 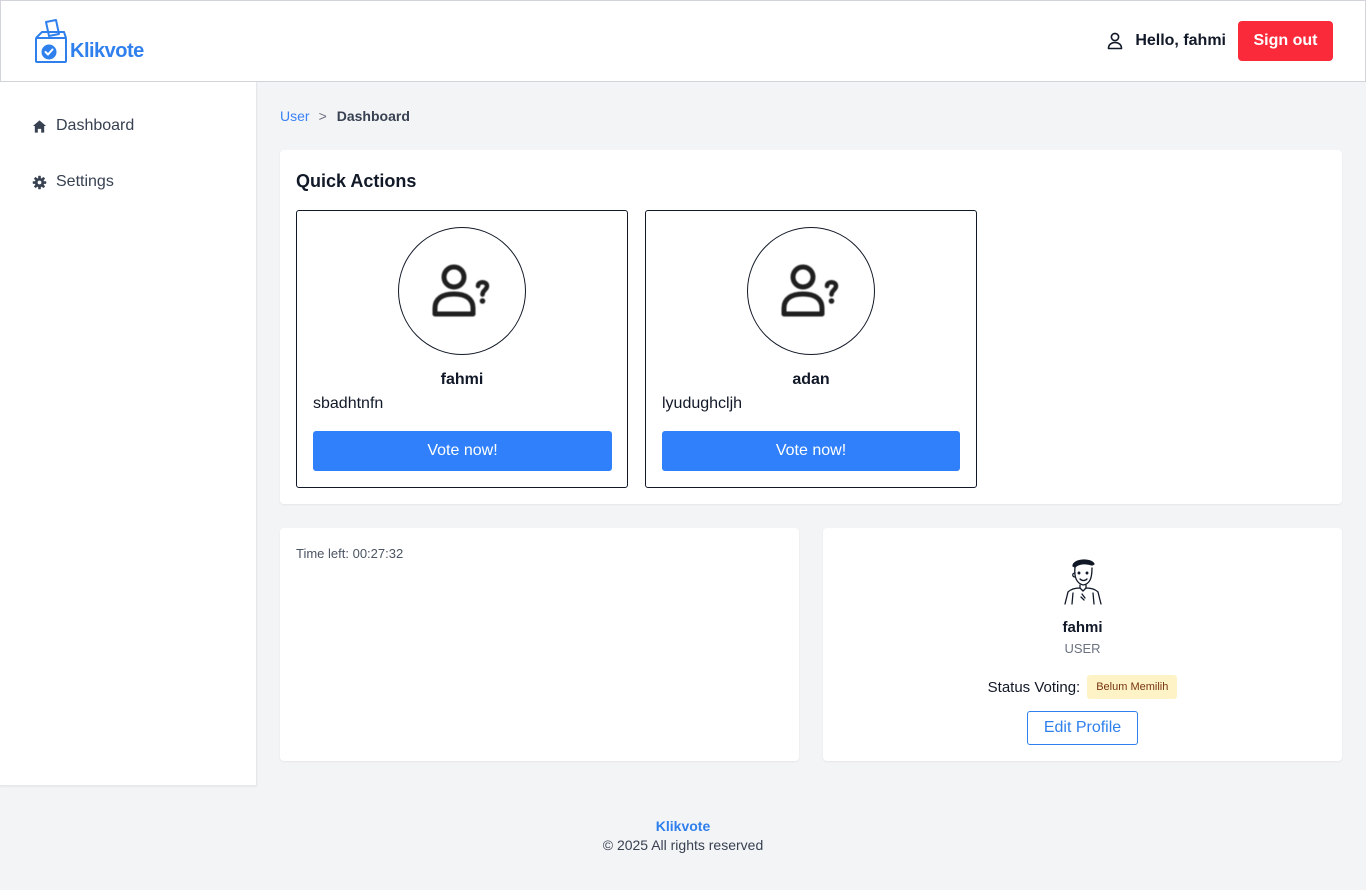 I want to click on avatar, so click(x=1083, y=582).